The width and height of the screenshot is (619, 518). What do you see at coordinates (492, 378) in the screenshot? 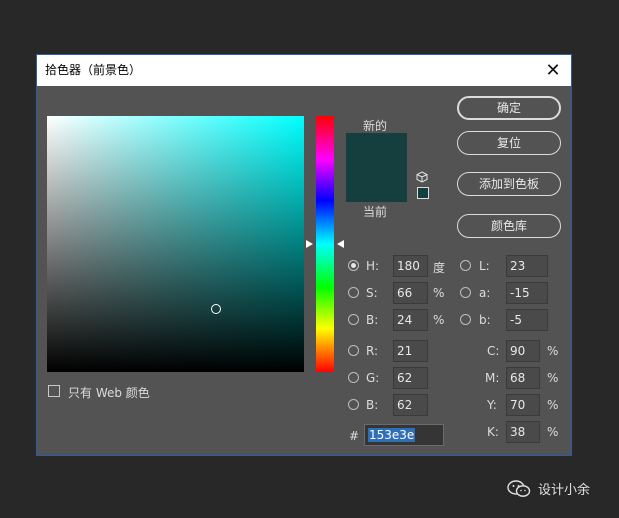
I see `magenta-label: M:` at bounding box center [492, 378].